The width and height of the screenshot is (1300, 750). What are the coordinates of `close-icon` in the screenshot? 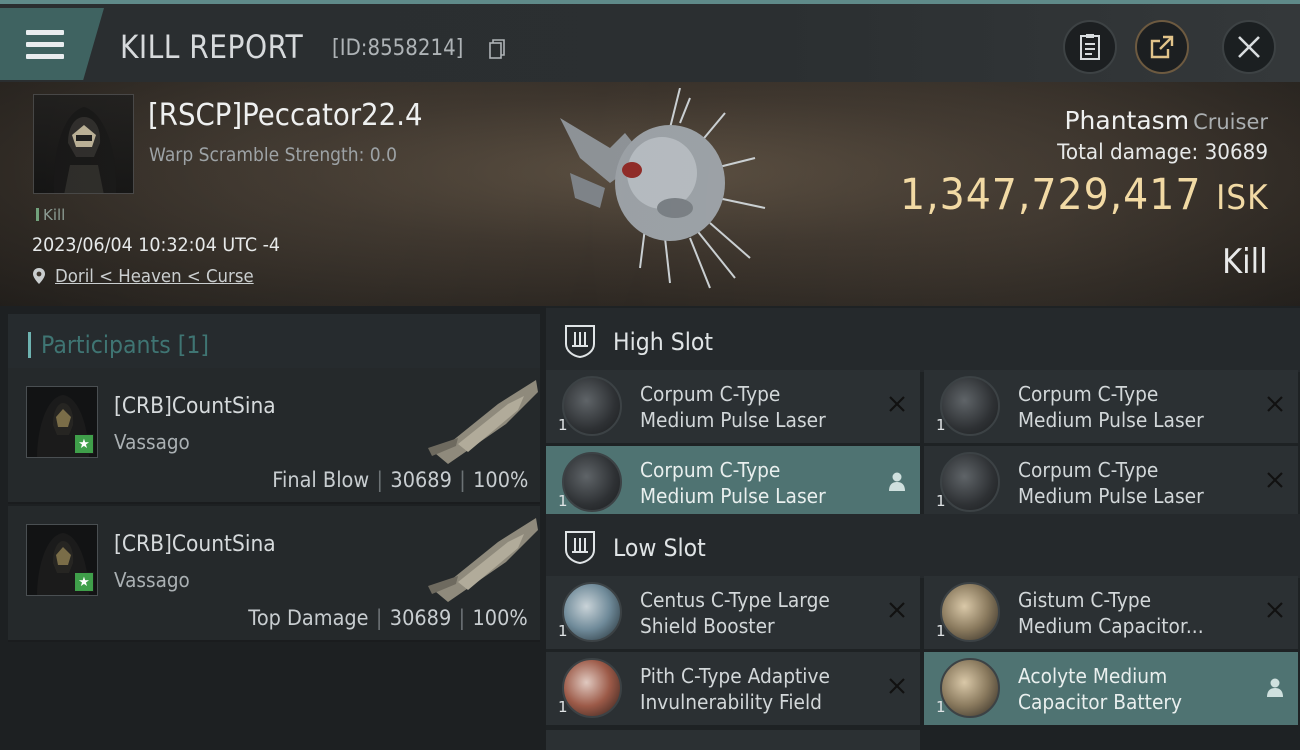 It's located at (1249, 47).